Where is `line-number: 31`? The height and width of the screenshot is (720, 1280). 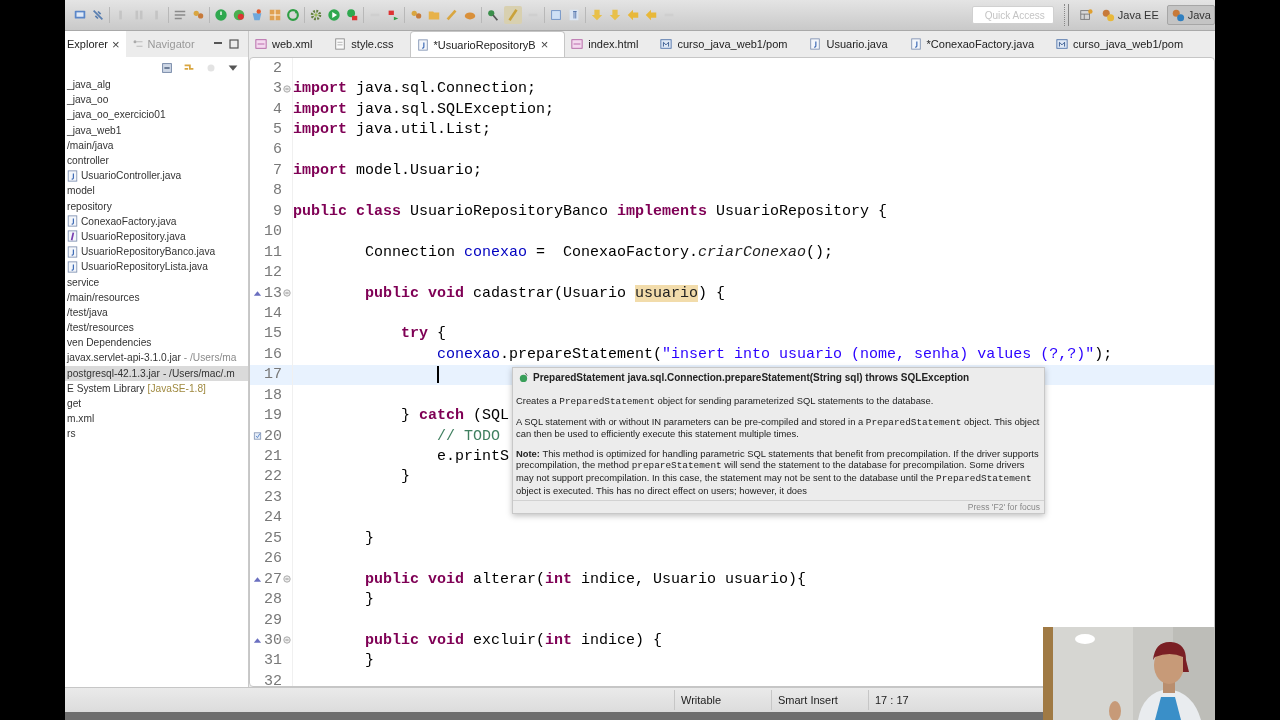
line-number: 31 is located at coordinates (273, 661).